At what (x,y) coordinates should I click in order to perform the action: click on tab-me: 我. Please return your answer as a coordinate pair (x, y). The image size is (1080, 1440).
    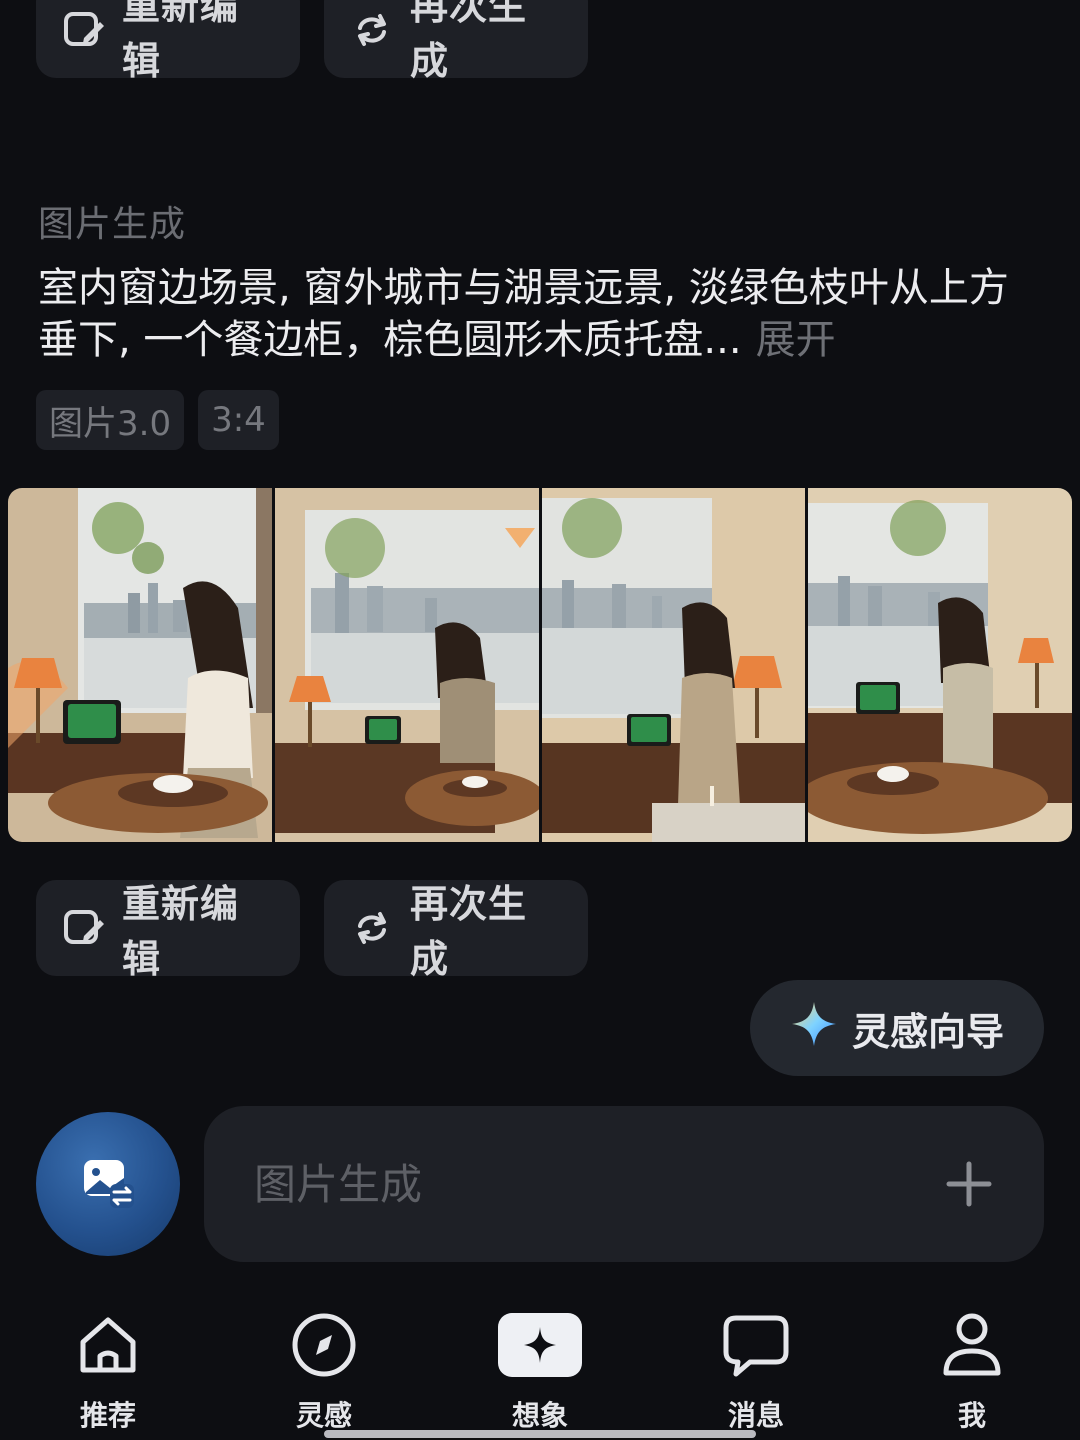
    Looking at the image, I should click on (972, 1370).